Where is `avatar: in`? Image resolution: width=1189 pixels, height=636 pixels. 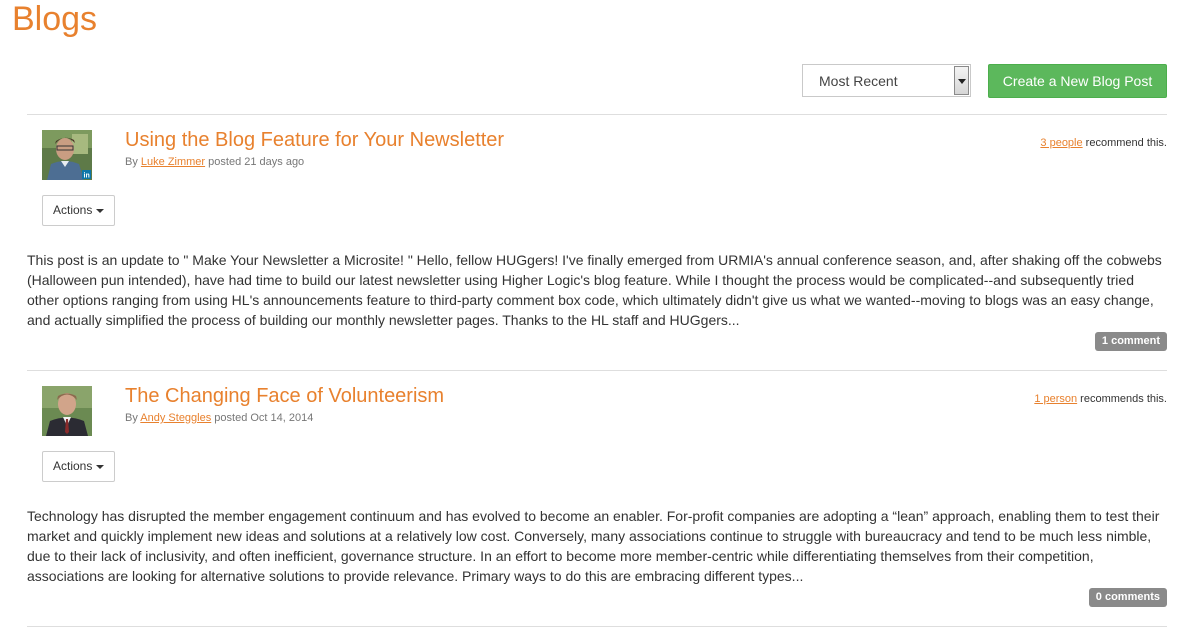
avatar: in is located at coordinates (67, 155).